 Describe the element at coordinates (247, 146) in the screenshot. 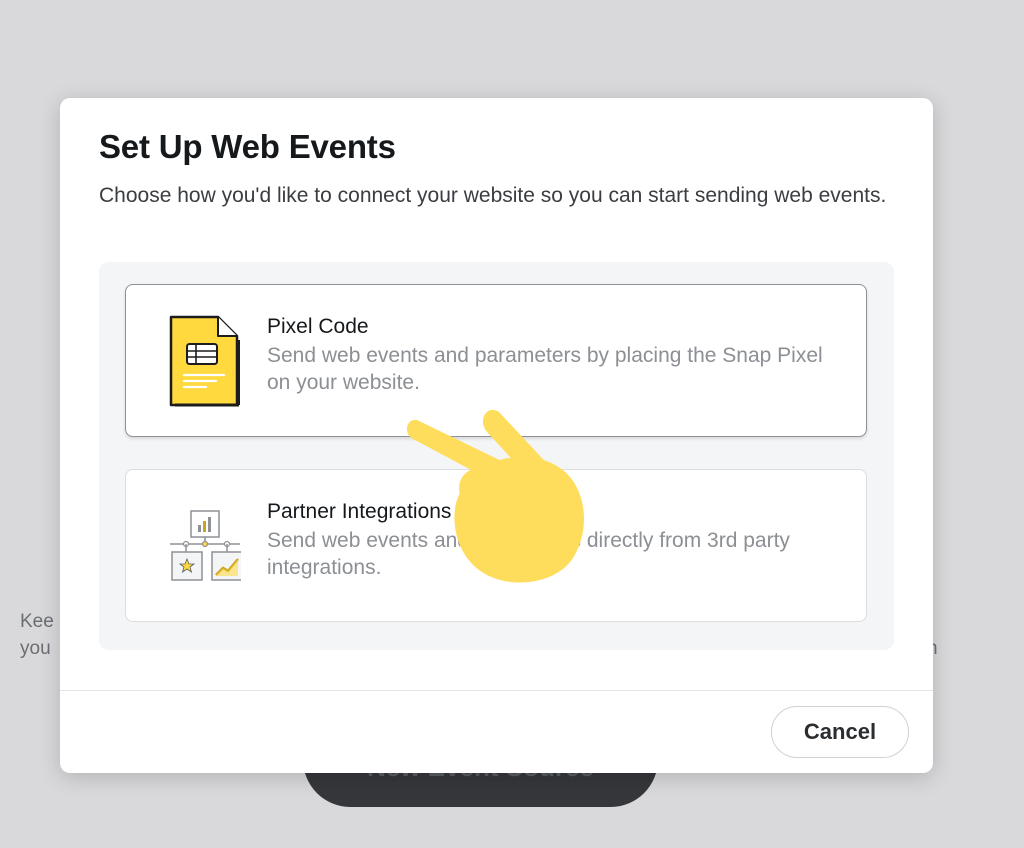

I see `dialog-title: Set Up Web Events` at that location.